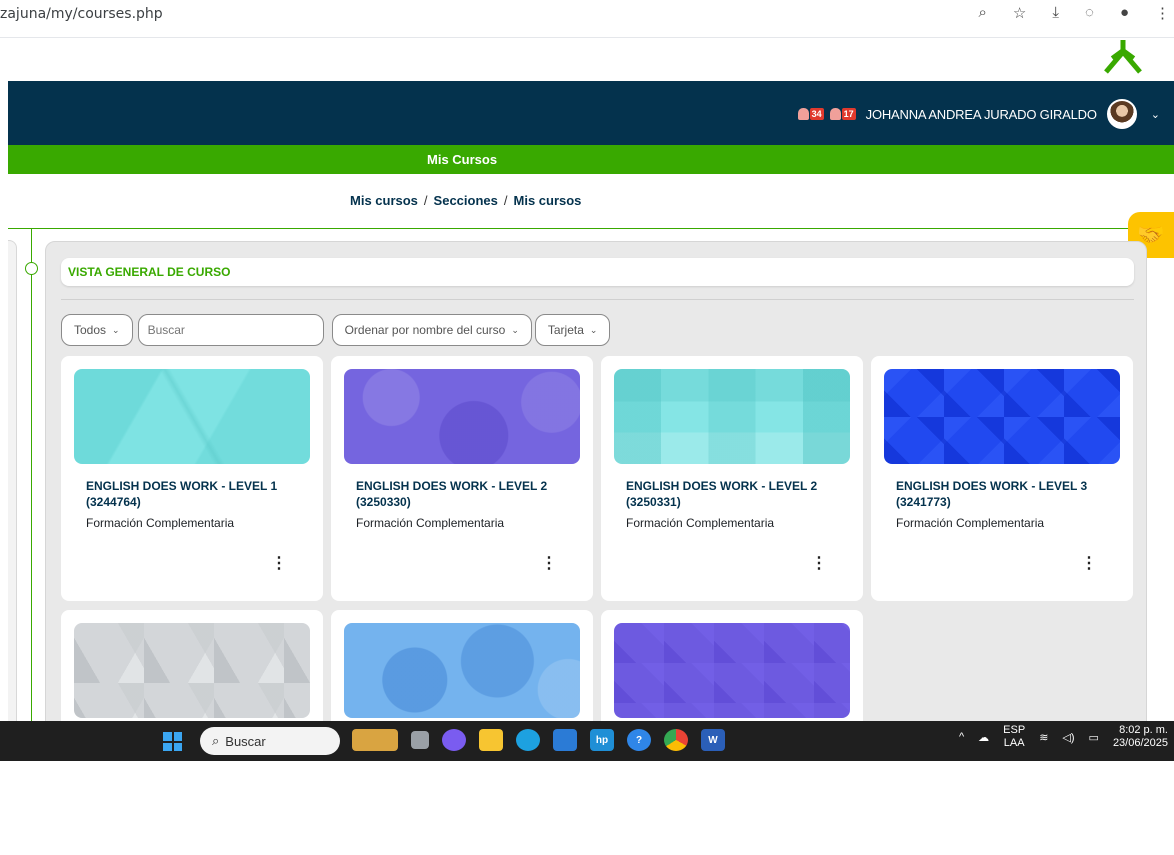  I want to click on store-icon, so click(565, 740).